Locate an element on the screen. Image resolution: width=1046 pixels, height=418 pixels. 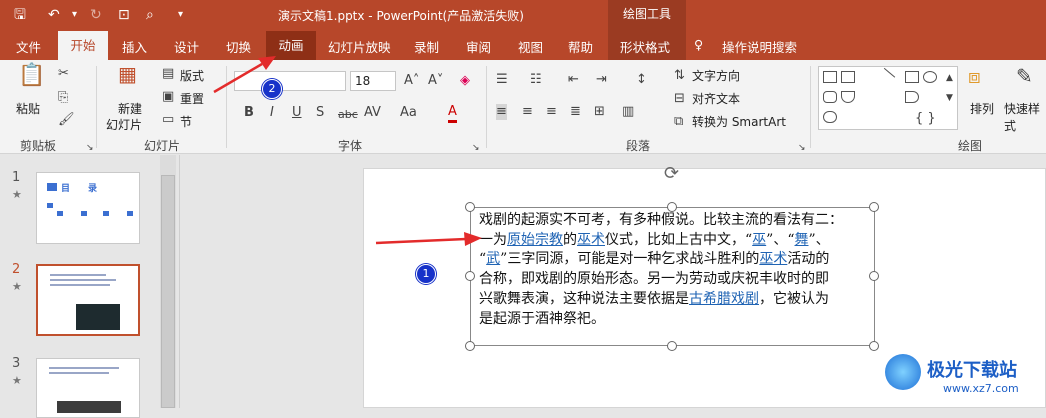
watermark-logo-icon is located at coordinates (903, 372).